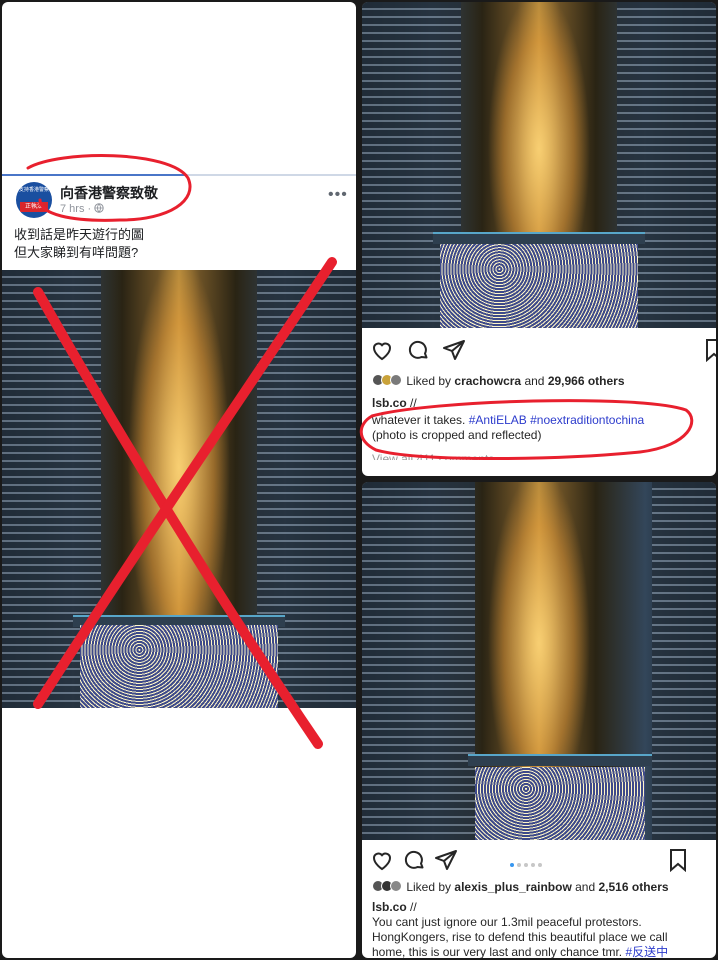 The height and width of the screenshot is (960, 718). I want to click on caption-hashtag: #反送中, so click(646, 951).